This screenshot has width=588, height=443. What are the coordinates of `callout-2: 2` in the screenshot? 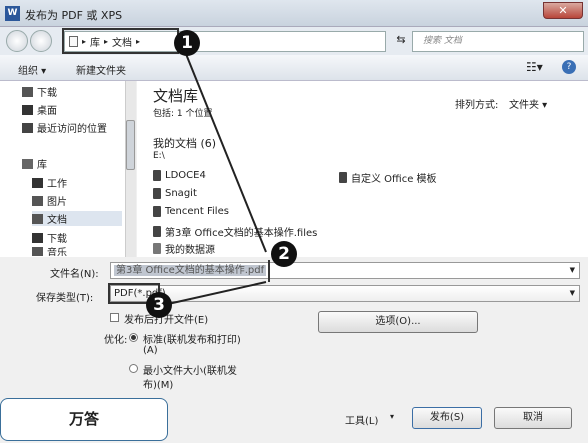 It's located at (284, 254).